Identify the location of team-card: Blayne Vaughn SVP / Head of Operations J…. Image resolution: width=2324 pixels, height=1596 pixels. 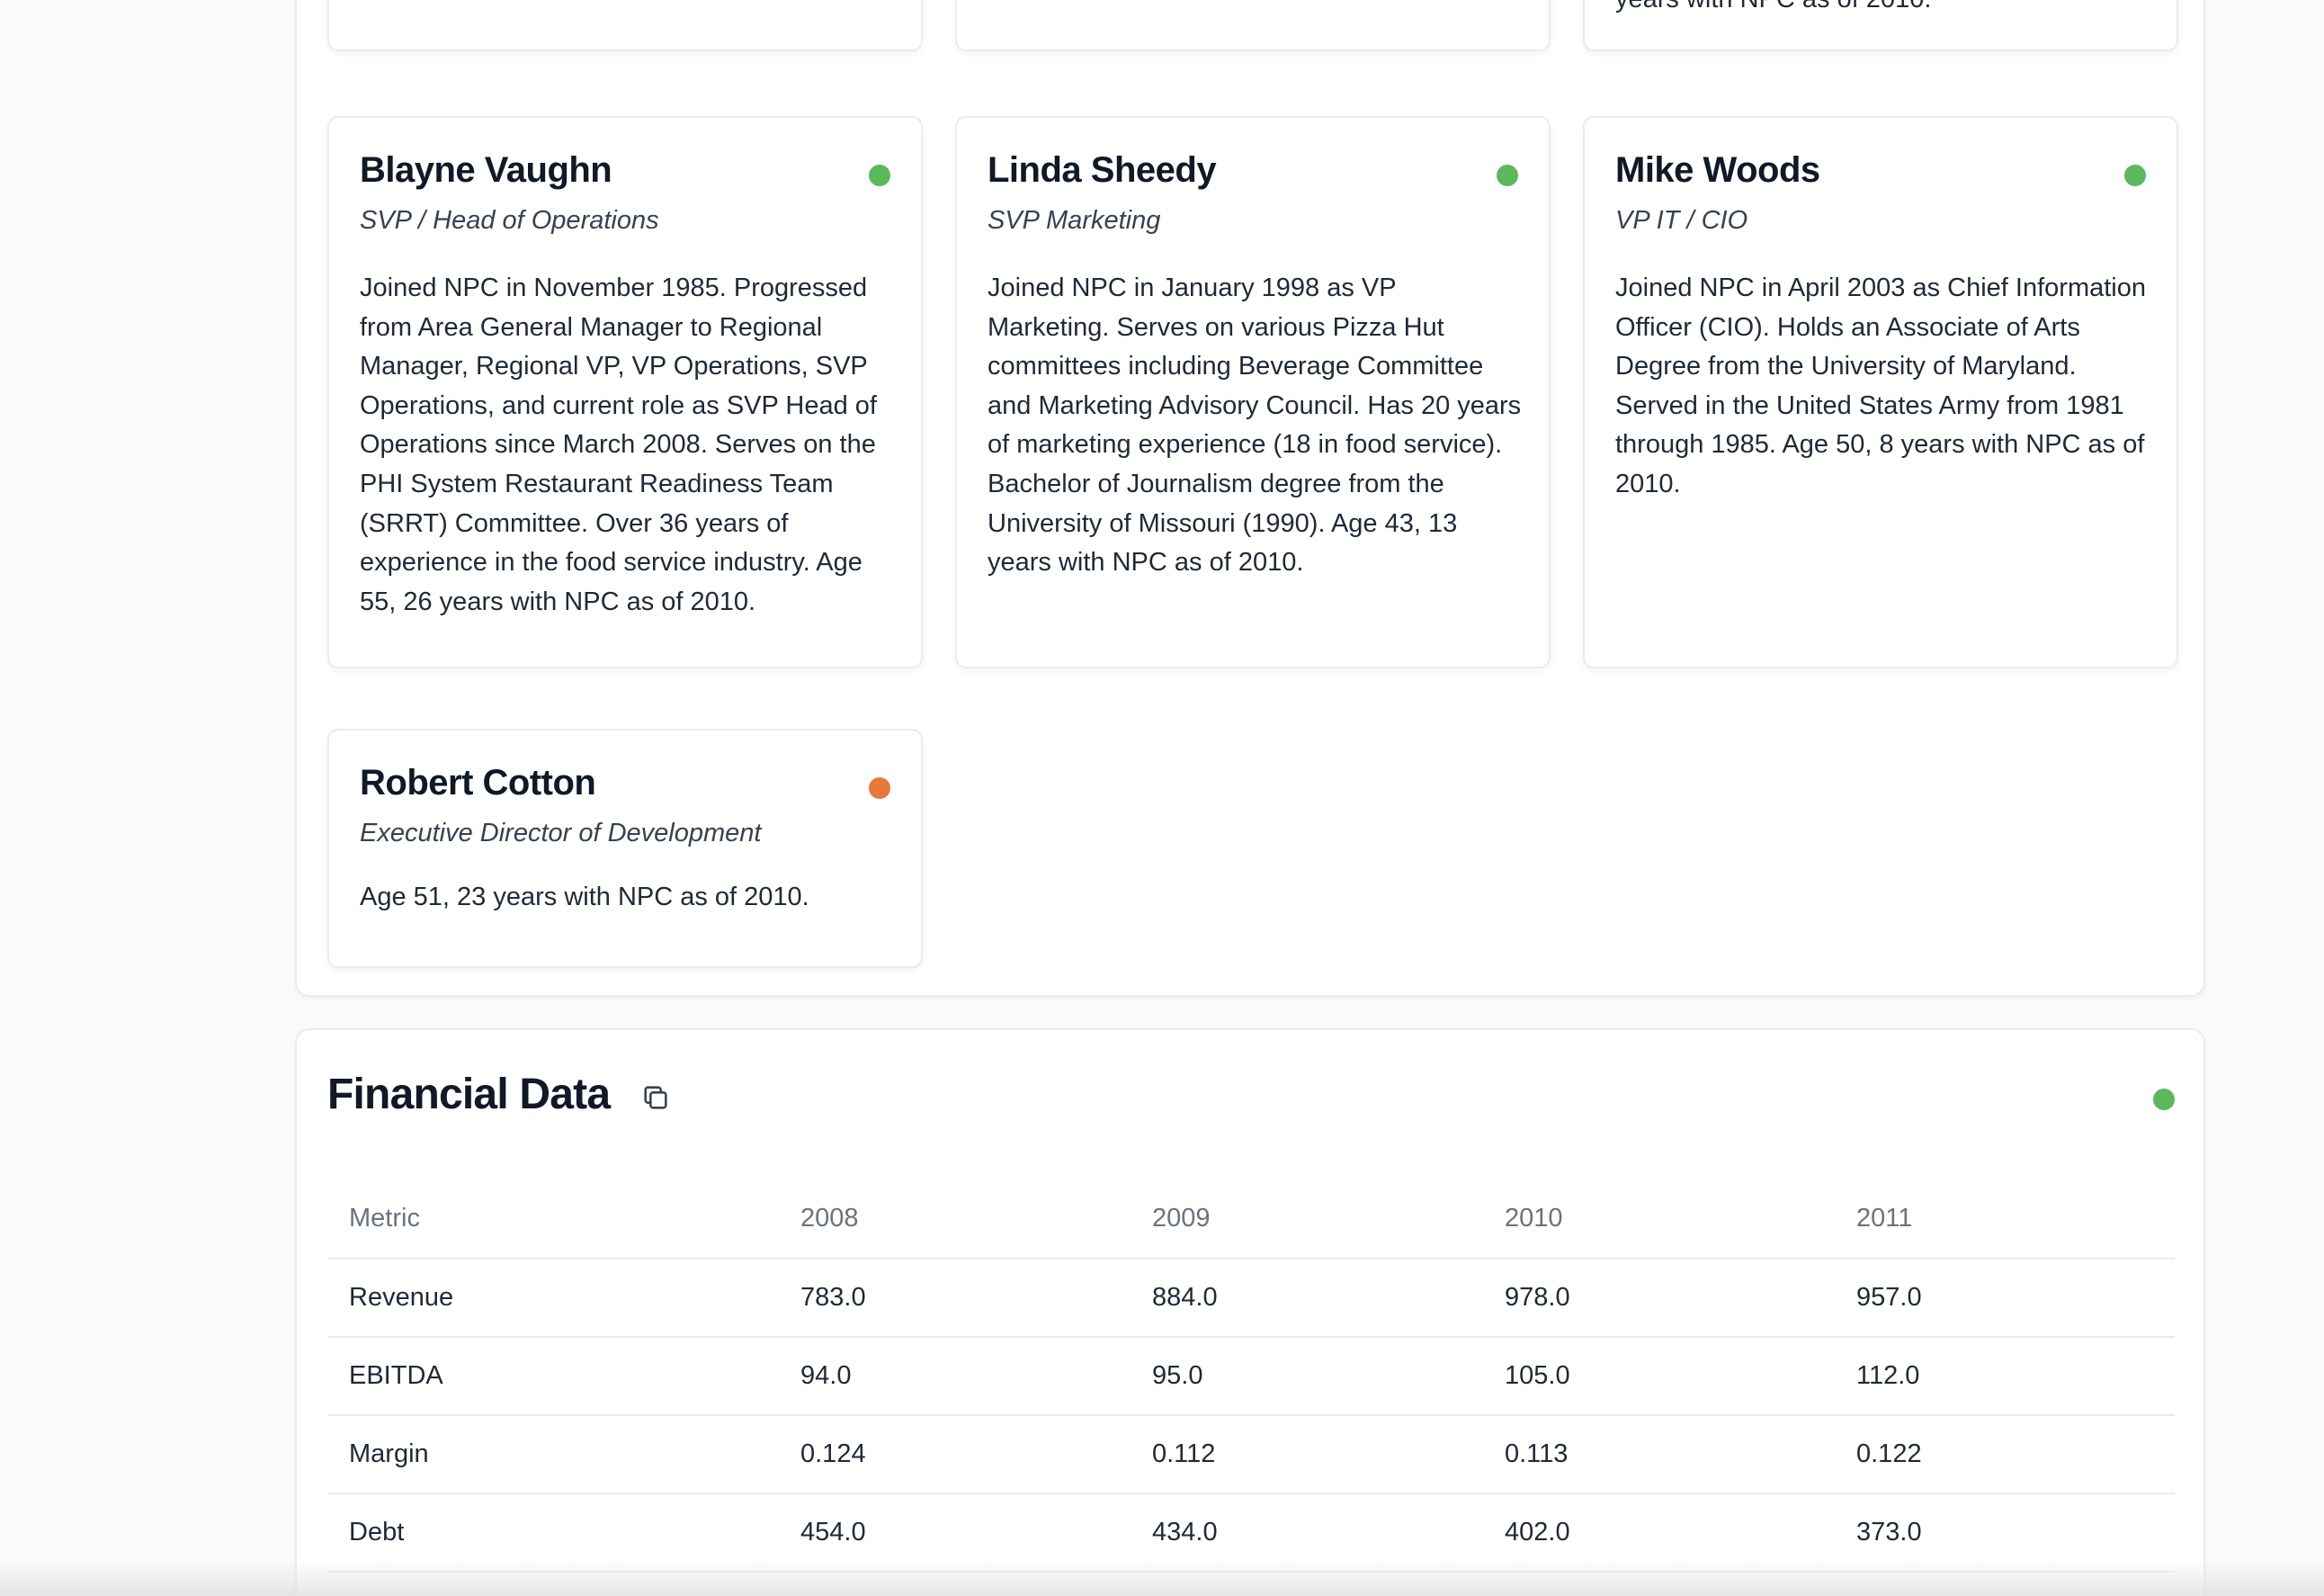
(625, 392).